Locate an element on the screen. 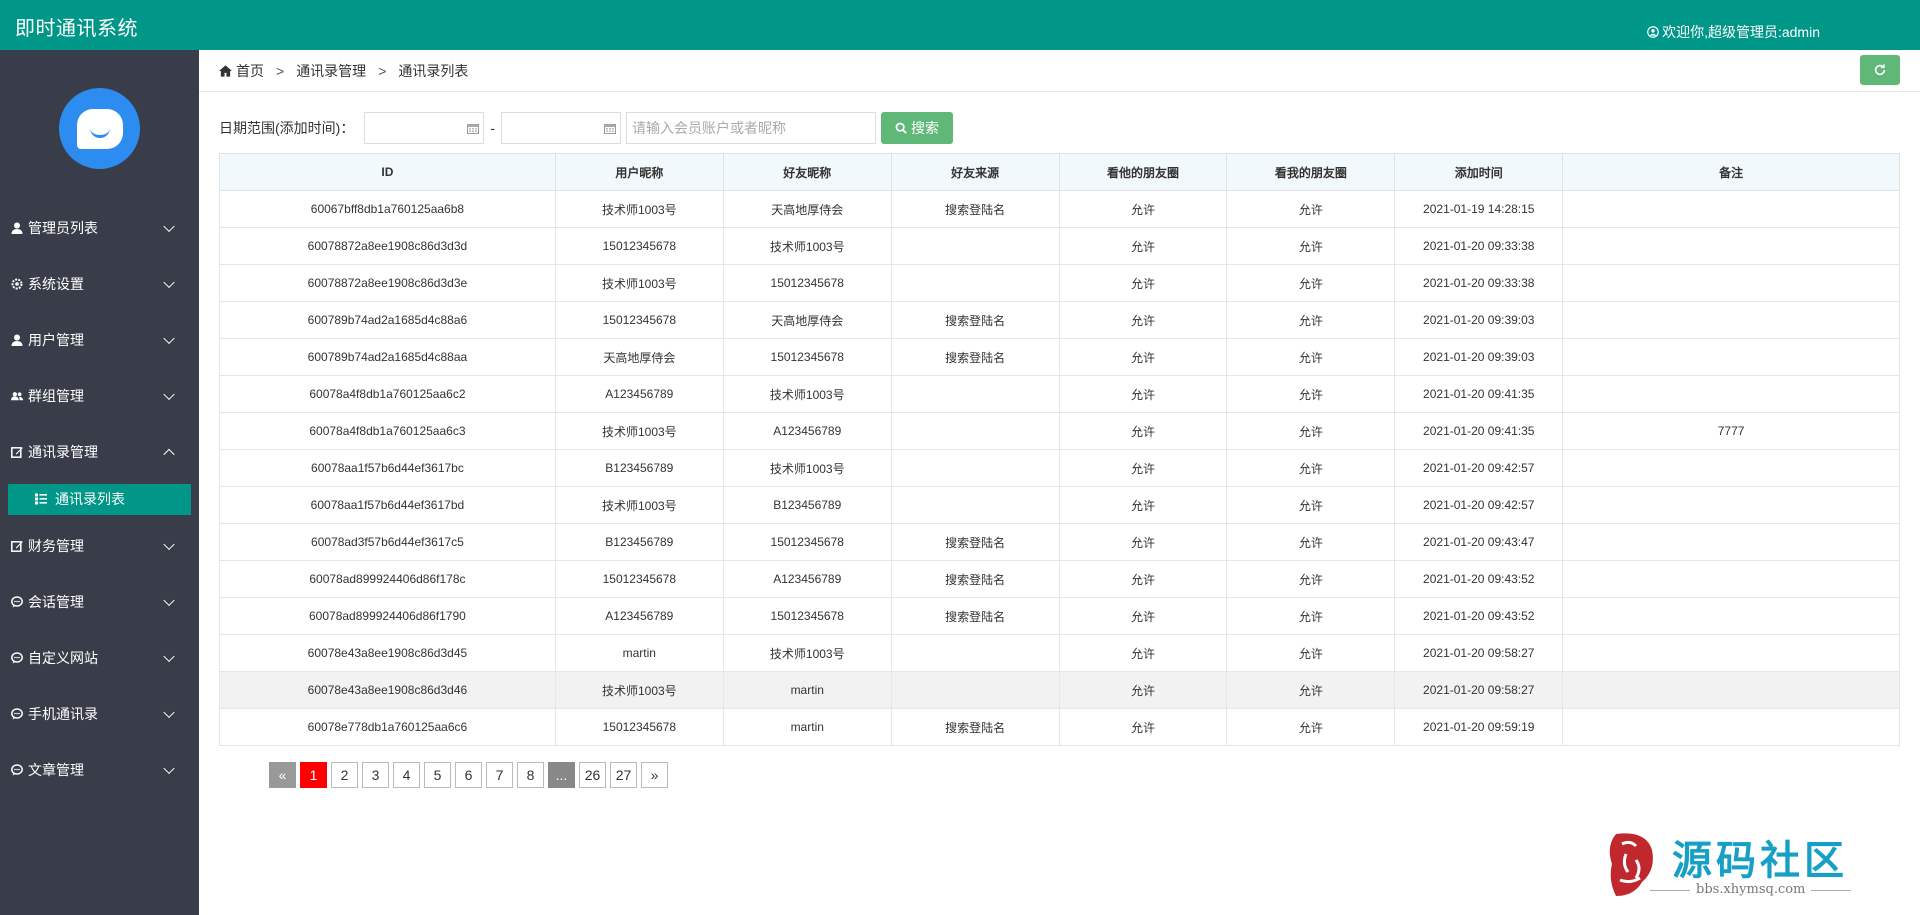 The height and width of the screenshot is (915, 1920). table-cell: 60078e778db1a760125aa6c6 is located at coordinates (387, 727).